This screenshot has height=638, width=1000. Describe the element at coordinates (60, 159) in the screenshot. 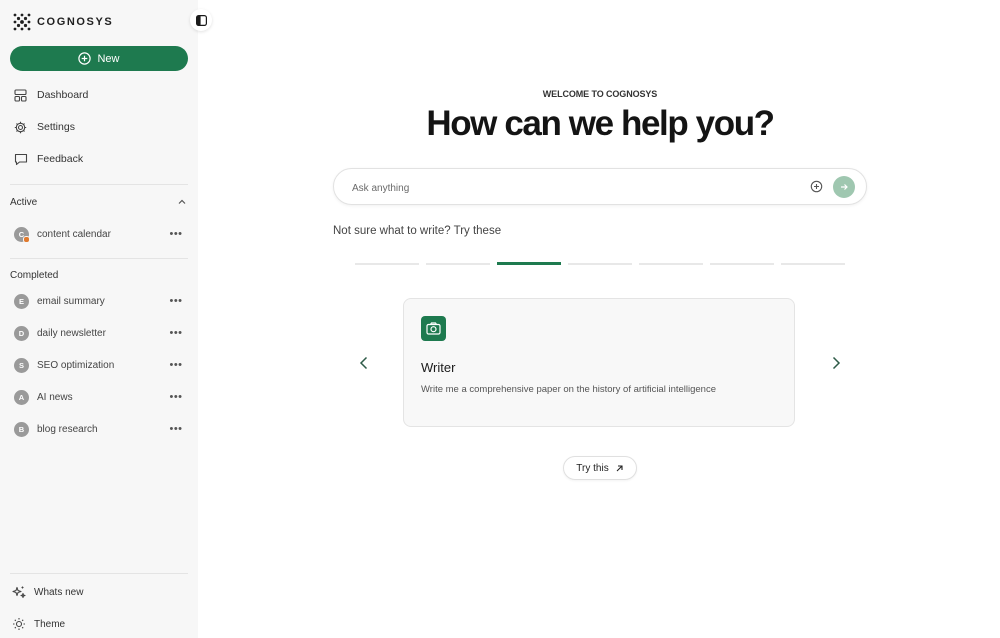

I see `sidebar-item-label: Feedback` at that location.